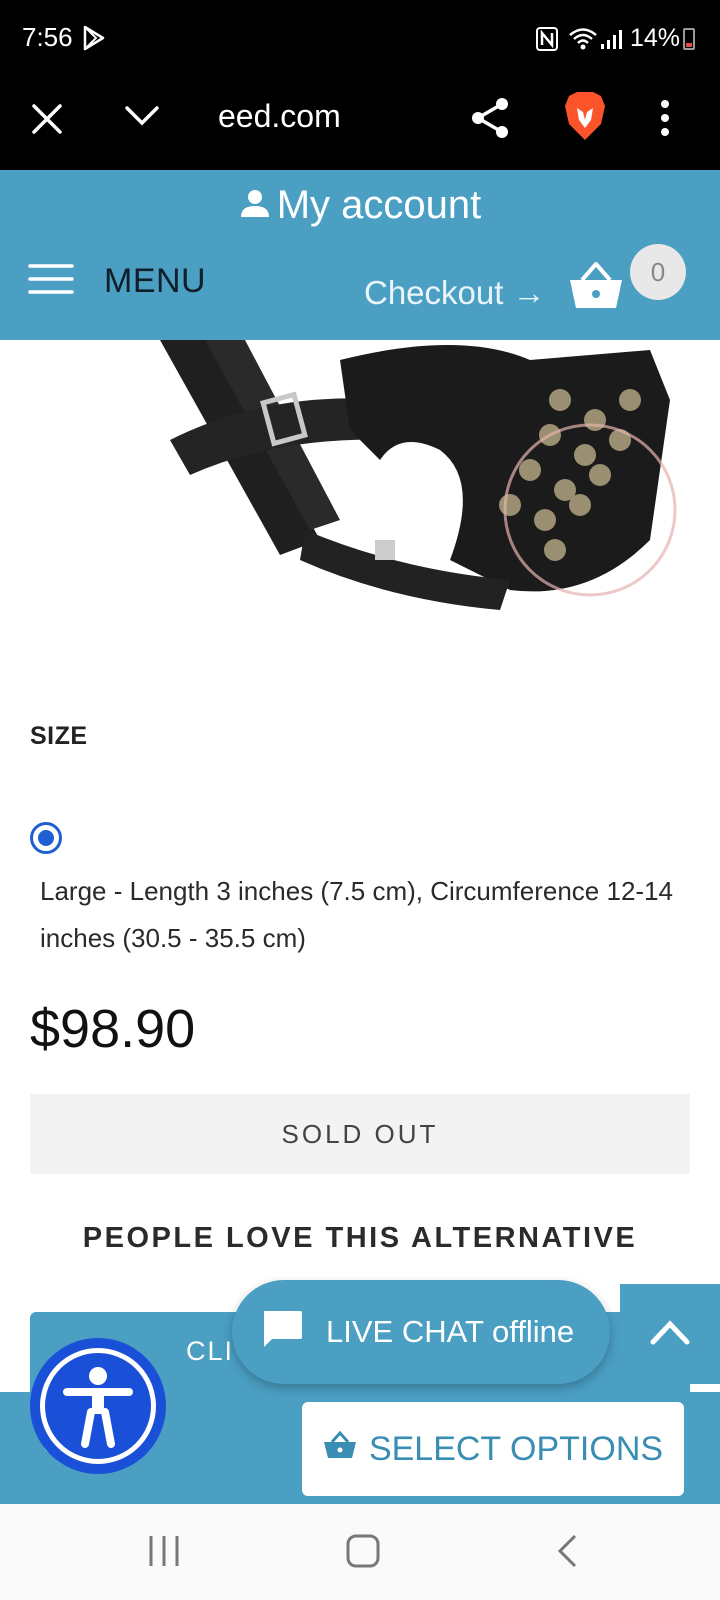 The height and width of the screenshot is (1600, 720). I want to click on menu-button: MENU, so click(117, 281).